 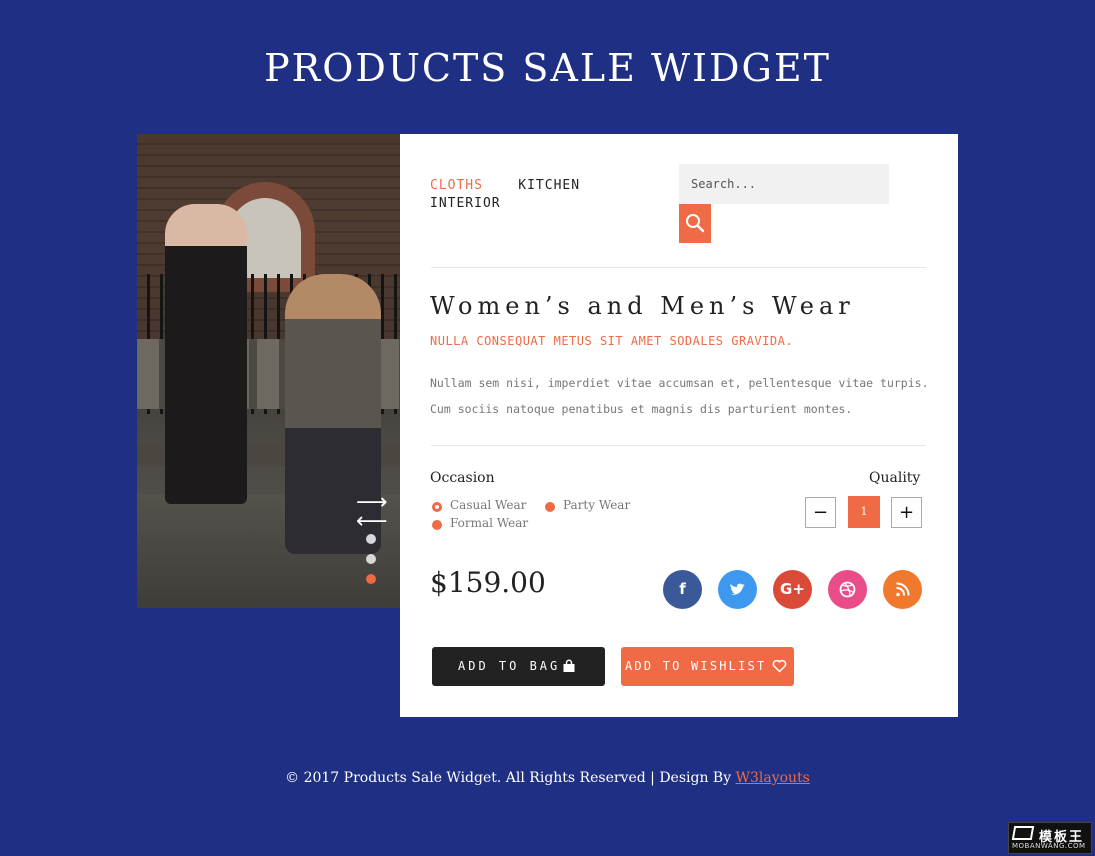 What do you see at coordinates (456, 185) in the screenshot?
I see `nav-item-cloths: CLOTHS` at bounding box center [456, 185].